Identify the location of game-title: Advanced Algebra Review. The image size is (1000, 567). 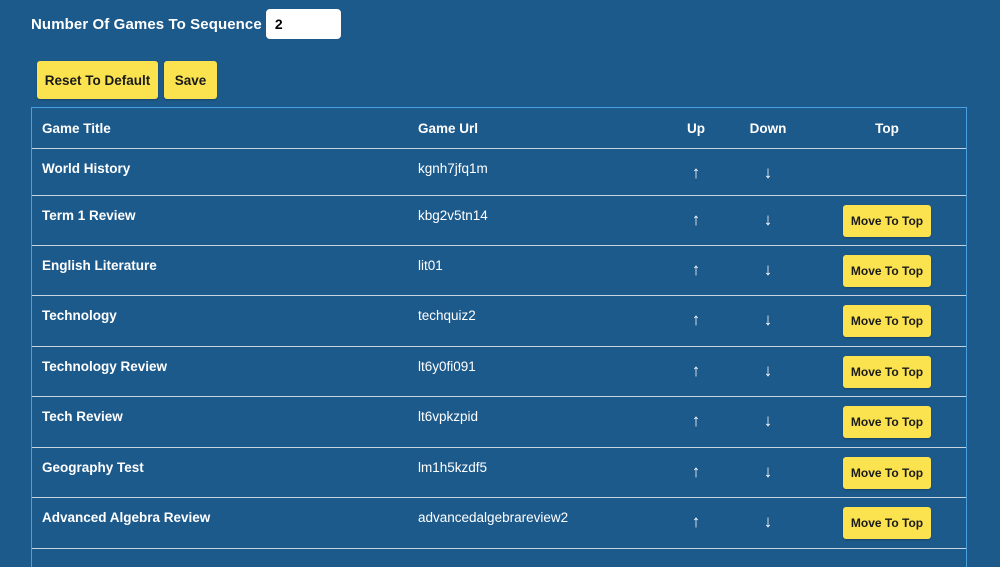
(126, 517).